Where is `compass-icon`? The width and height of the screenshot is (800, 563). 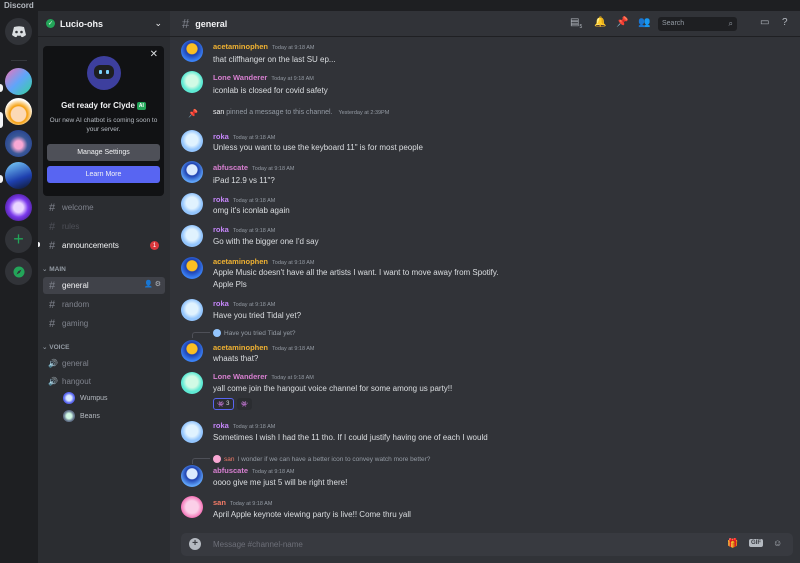 compass-icon is located at coordinates (18, 271).